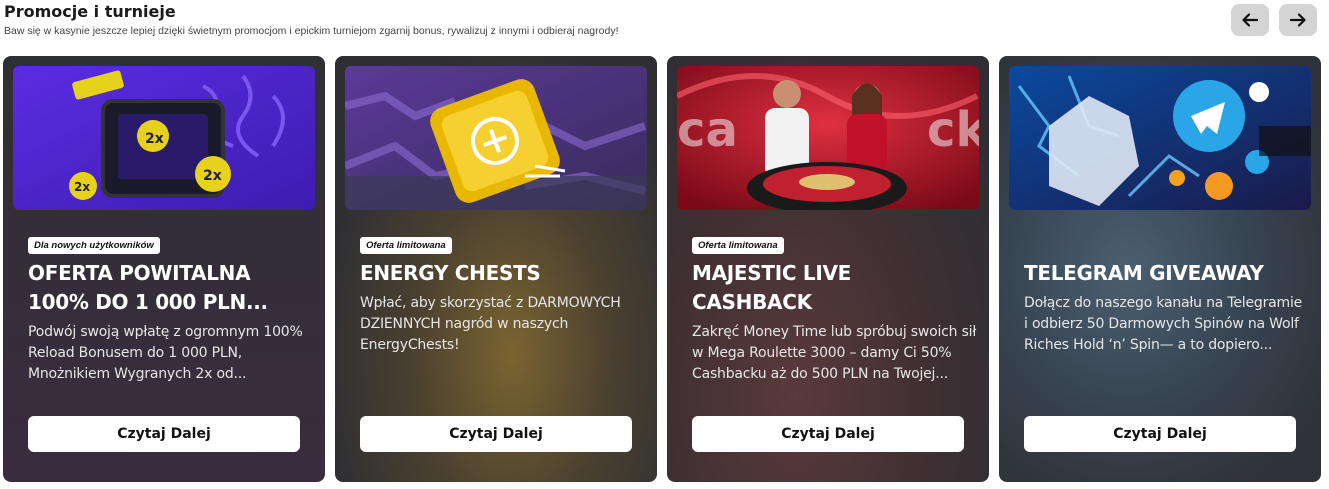  Describe the element at coordinates (953, 130) in the screenshot. I see `svg-text: ck` at that location.